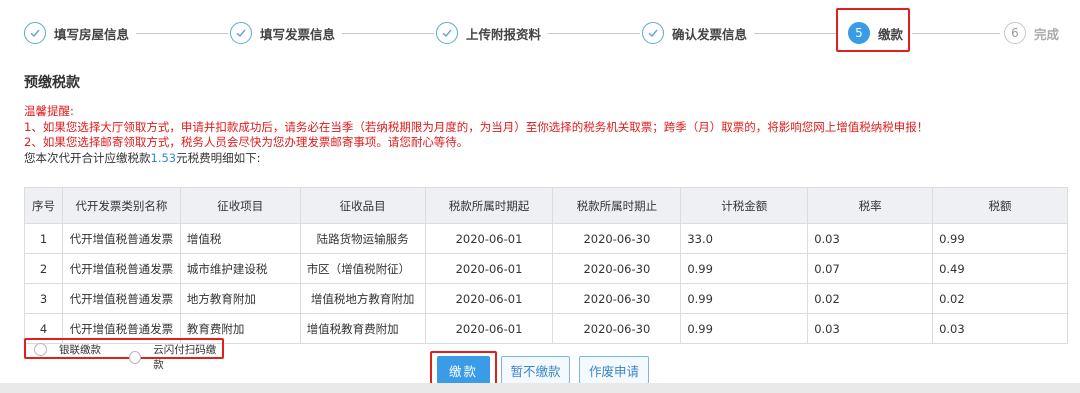 The height and width of the screenshot is (393, 1080). Describe the element at coordinates (891, 34) in the screenshot. I see `step-label: 缴款` at that location.